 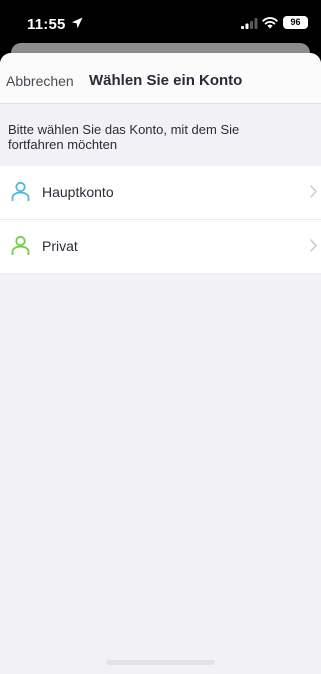 I want to click on page-title: Wählen Sie ein Konto, so click(x=166, y=80).